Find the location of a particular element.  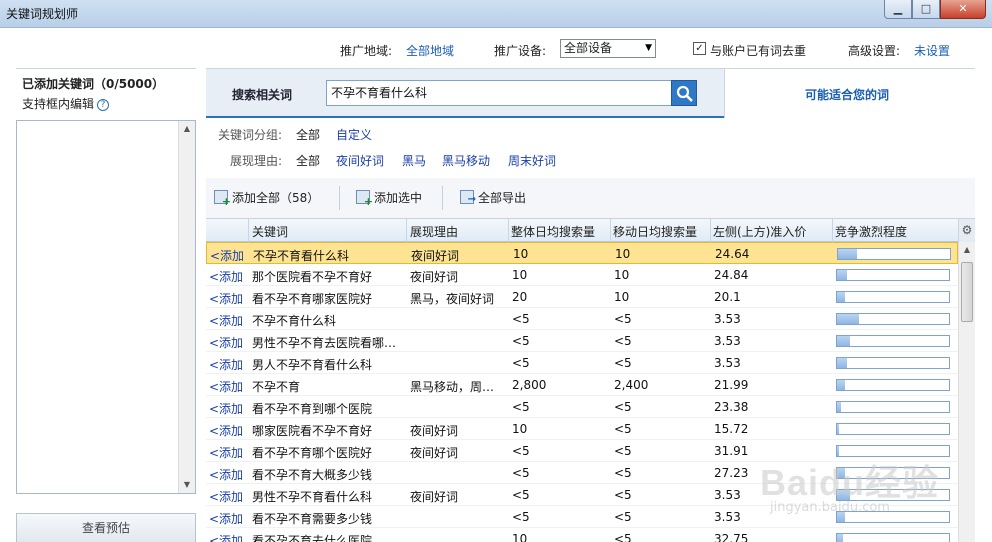

scroll-thumb is located at coordinates (967, 292).